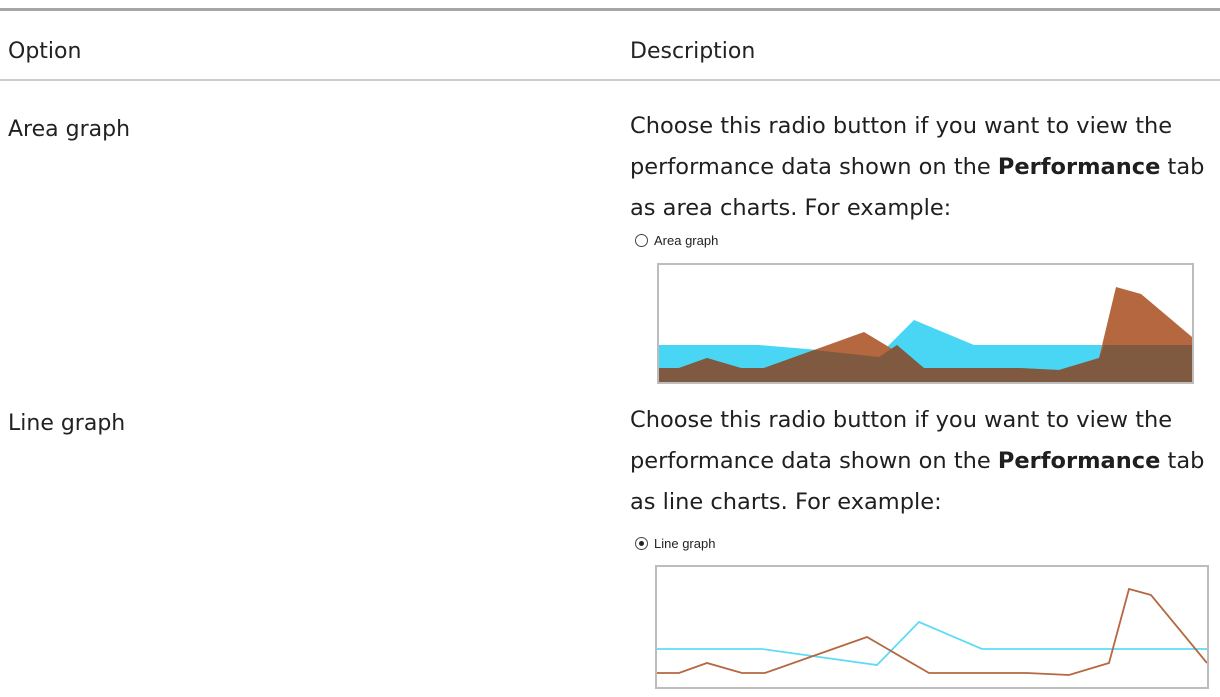  I want to click on line-graph-example-image, so click(932, 627).